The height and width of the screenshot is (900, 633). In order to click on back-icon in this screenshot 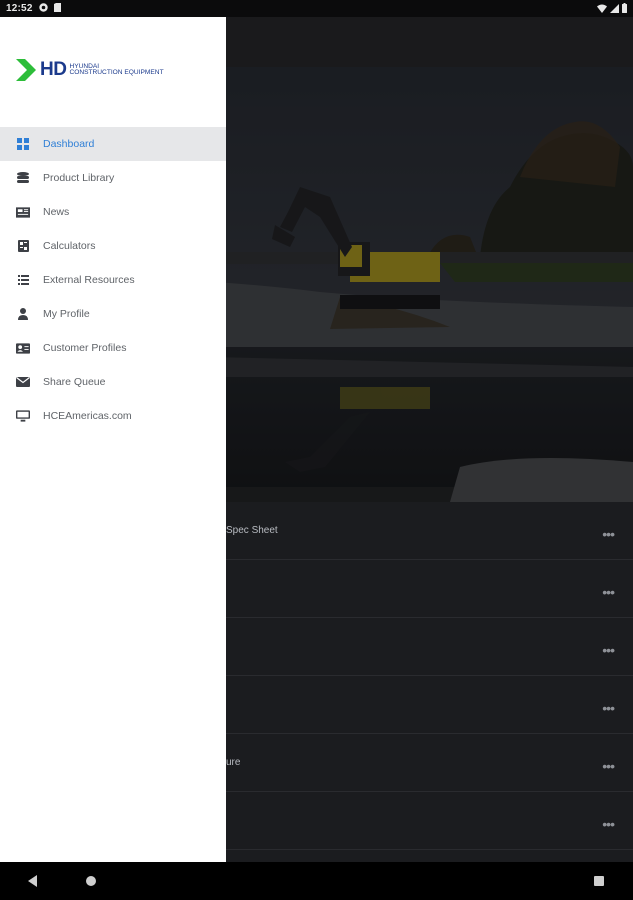, I will do `click(32, 881)`.